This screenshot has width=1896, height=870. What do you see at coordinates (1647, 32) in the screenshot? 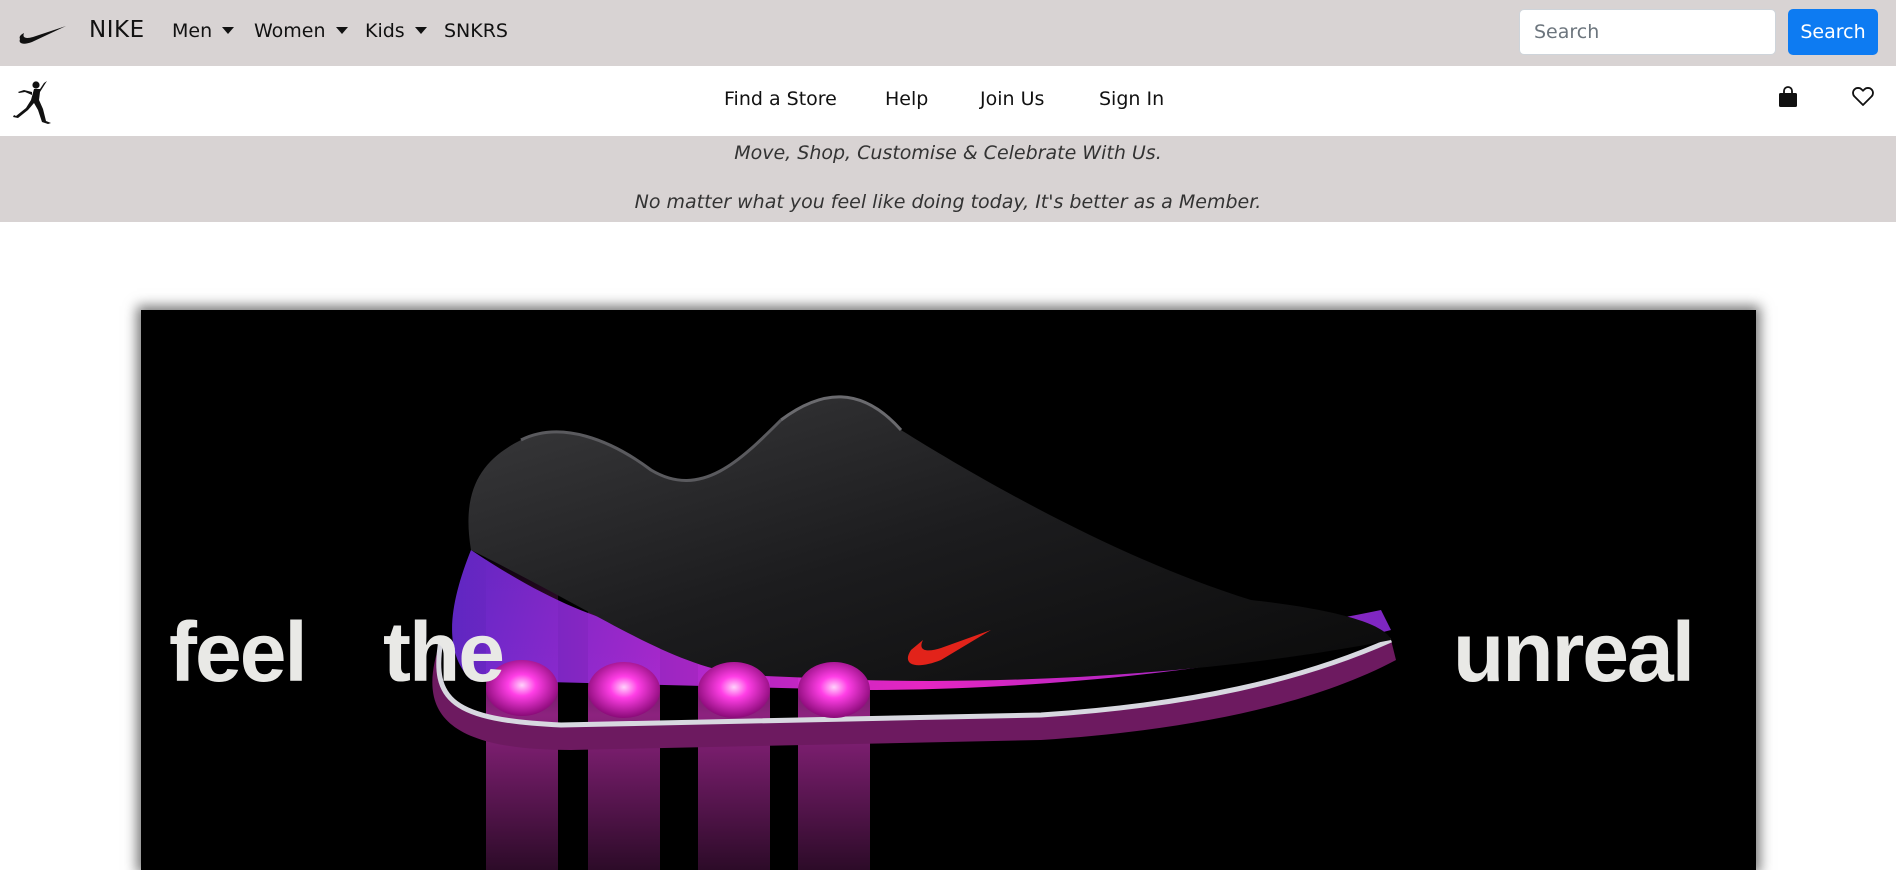
I see `search-input` at bounding box center [1647, 32].